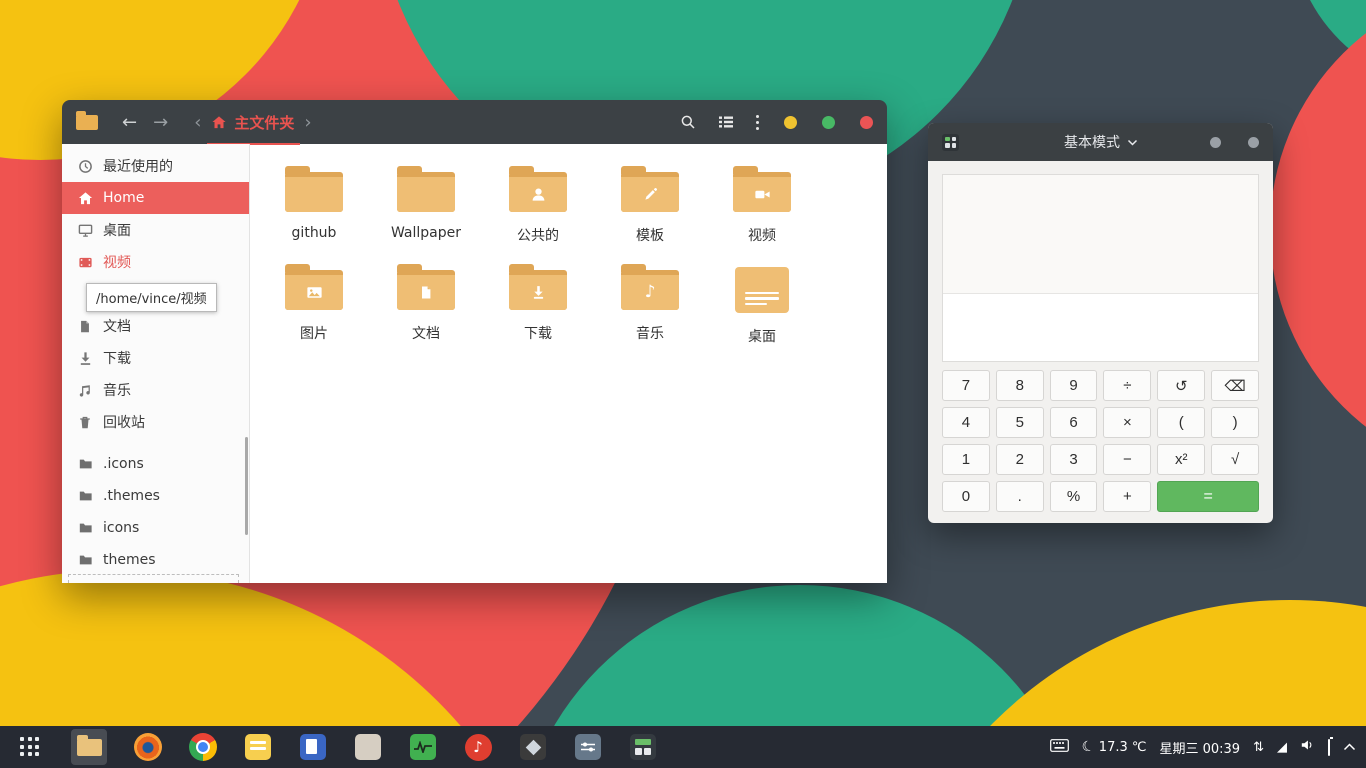 Image resolution: width=1366 pixels, height=768 pixels. What do you see at coordinates (1258, 747) in the screenshot?
I see `network-updown-icon: ⇅` at bounding box center [1258, 747].